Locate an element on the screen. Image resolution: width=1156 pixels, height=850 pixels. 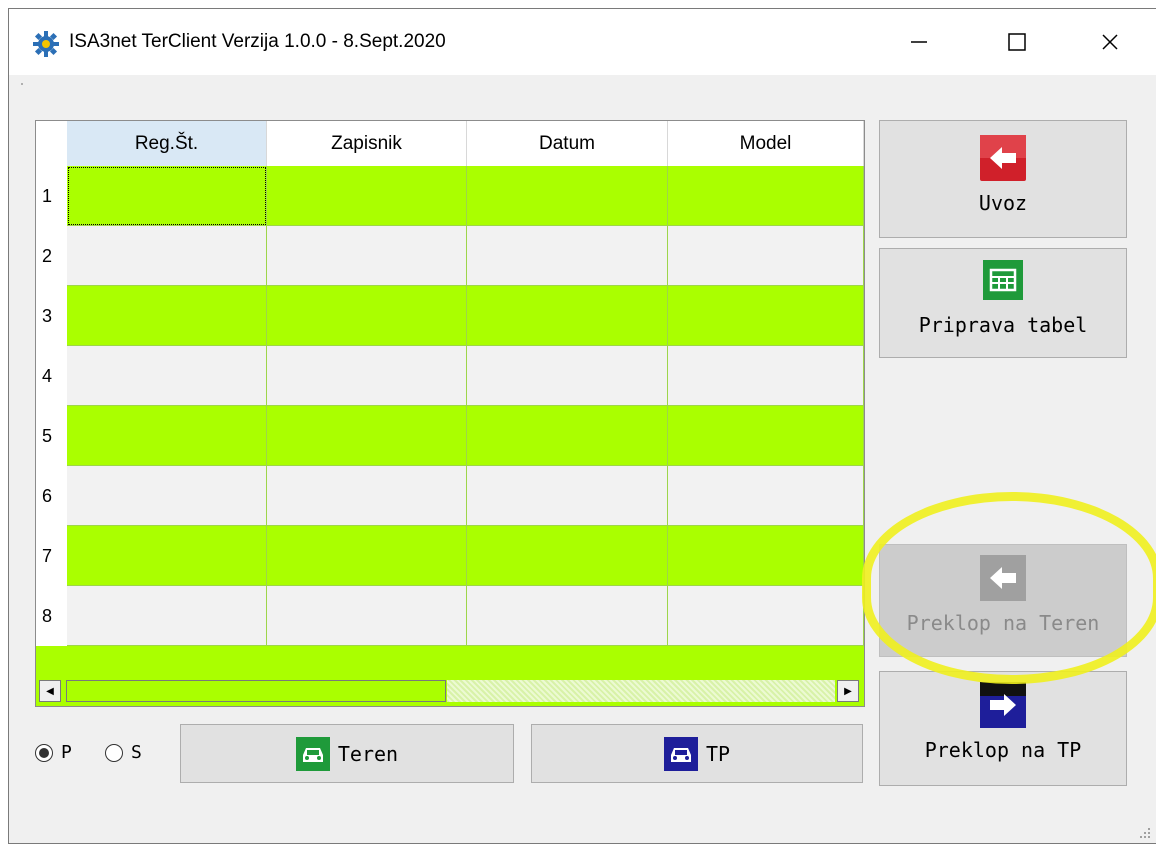
table-icon is located at coordinates (1003, 280).